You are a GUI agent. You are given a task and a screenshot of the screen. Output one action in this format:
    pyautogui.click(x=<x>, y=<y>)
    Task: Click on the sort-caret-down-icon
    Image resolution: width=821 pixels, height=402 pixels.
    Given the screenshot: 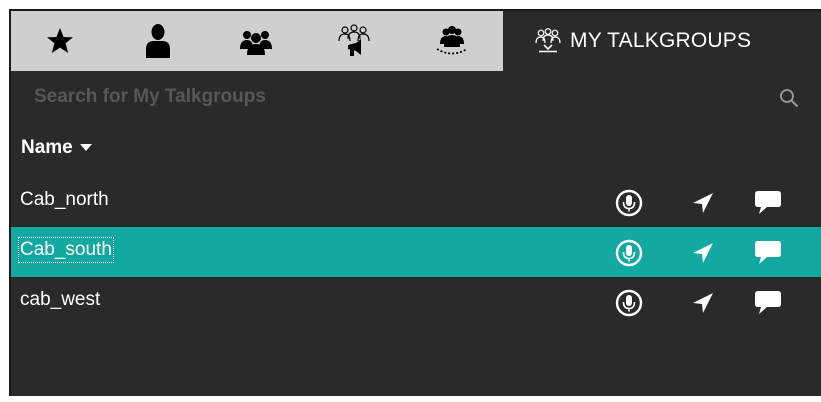 What is the action you would take?
    pyautogui.click(x=85, y=147)
    